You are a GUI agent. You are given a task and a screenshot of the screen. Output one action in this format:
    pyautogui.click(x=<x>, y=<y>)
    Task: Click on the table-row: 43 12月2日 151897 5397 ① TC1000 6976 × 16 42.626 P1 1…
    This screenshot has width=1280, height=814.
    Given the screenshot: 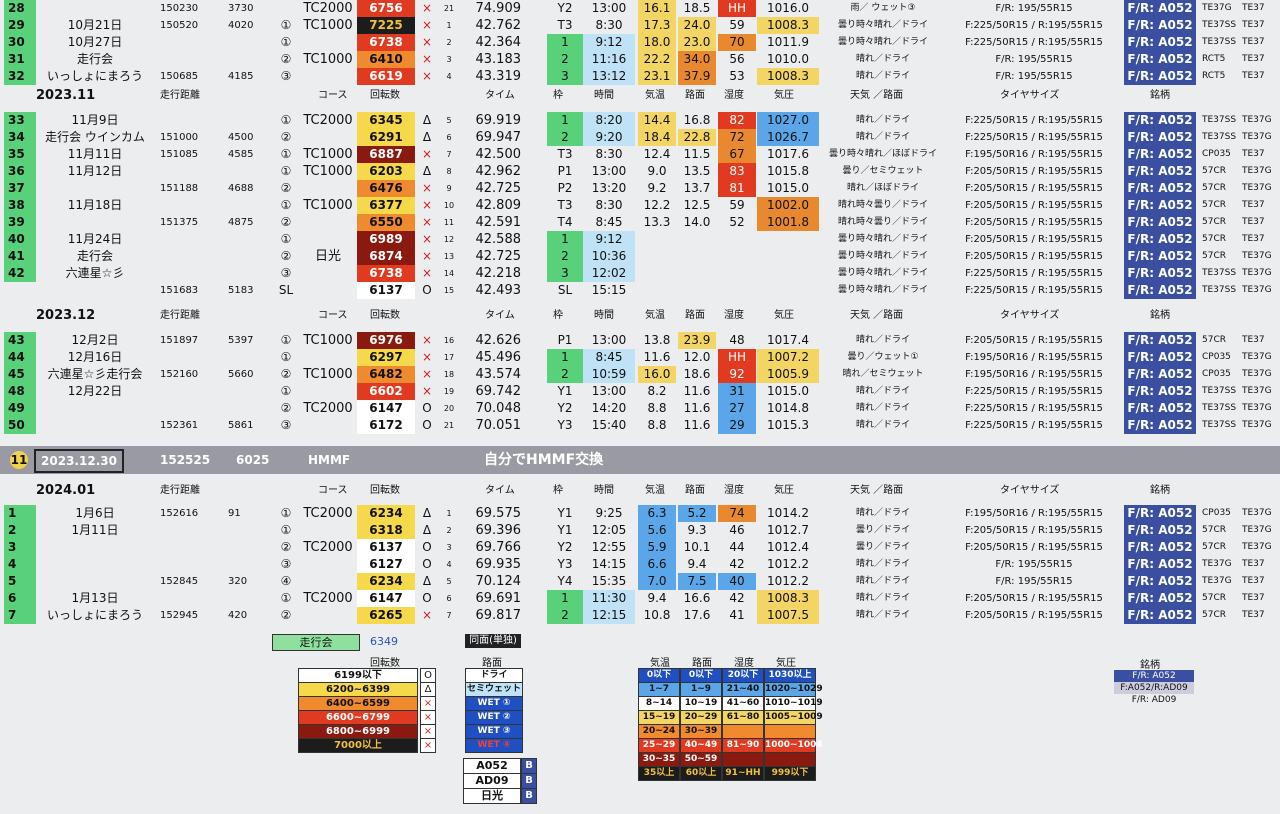 What is the action you would take?
    pyautogui.click(x=640, y=340)
    